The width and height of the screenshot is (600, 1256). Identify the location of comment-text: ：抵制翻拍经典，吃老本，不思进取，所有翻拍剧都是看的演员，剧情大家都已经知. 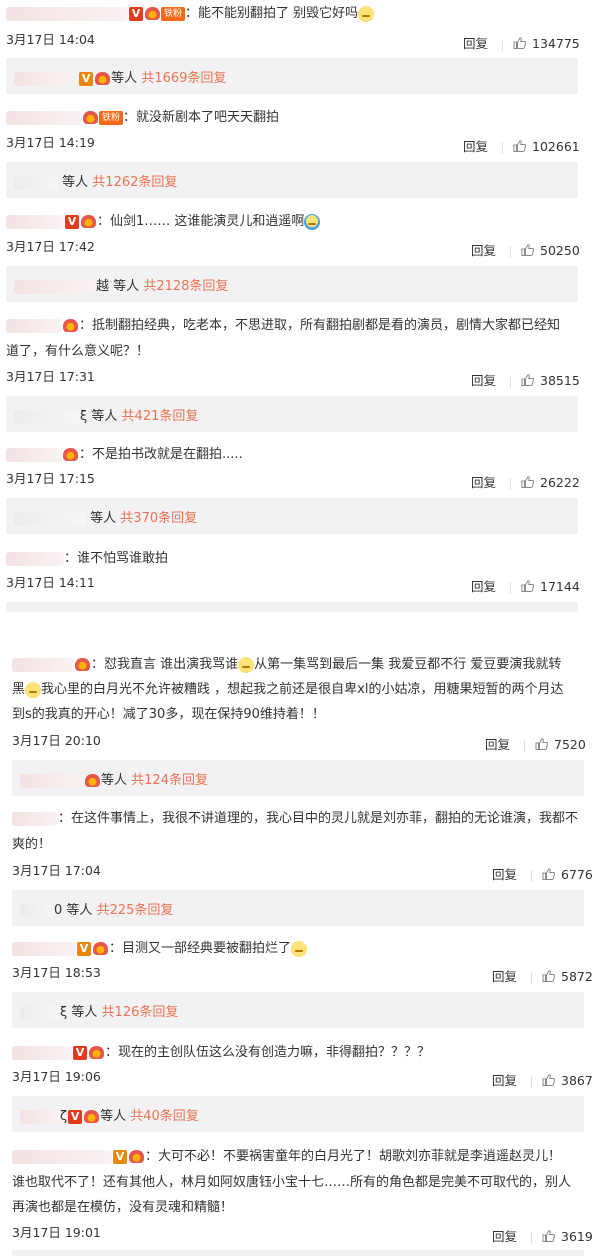
(320, 325).